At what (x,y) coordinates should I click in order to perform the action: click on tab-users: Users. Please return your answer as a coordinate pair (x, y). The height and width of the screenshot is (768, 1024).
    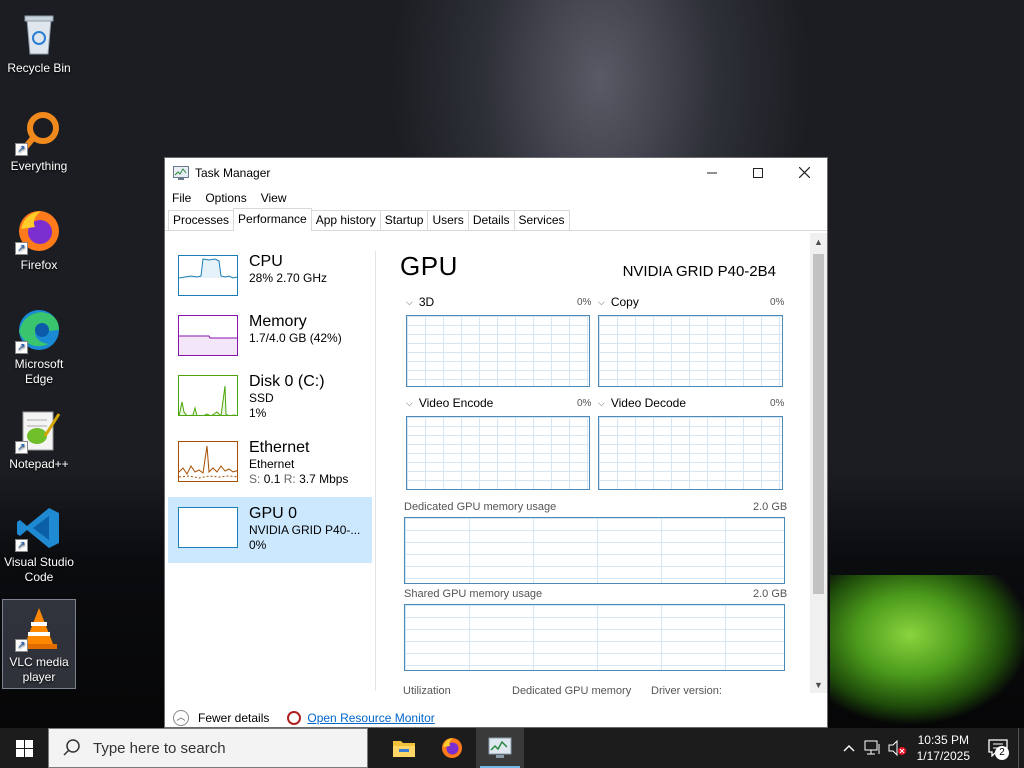
    Looking at the image, I should click on (448, 220).